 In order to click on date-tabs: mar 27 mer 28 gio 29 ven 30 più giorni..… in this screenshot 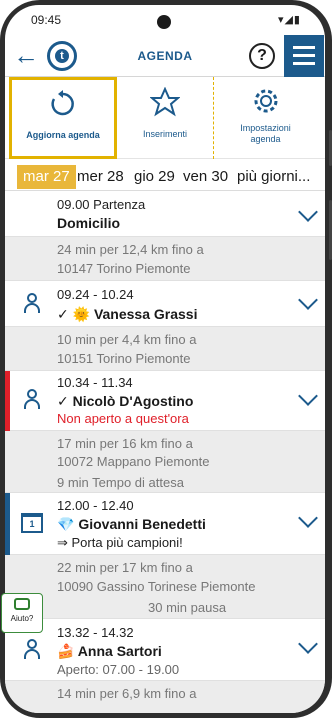, I will do `click(165, 178)`.